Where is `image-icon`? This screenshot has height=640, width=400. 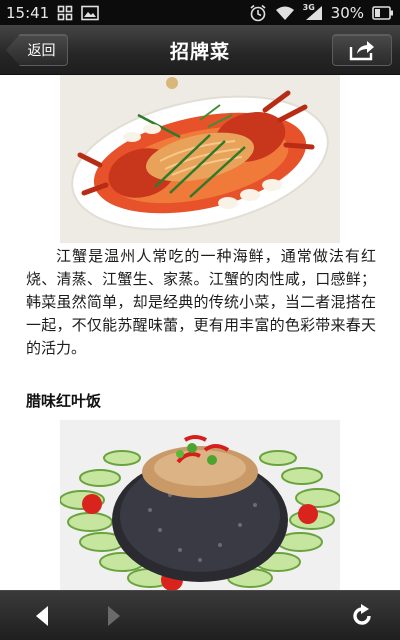 image-icon is located at coordinates (90, 13).